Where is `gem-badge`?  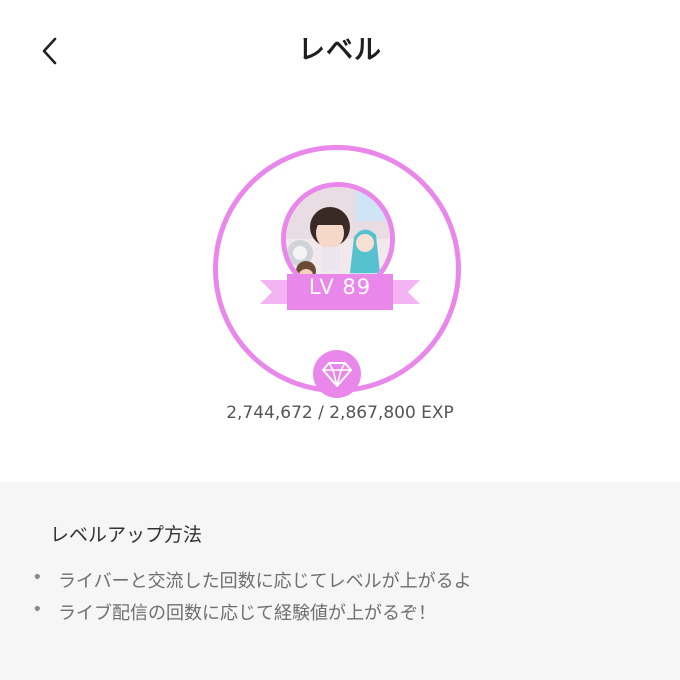 gem-badge is located at coordinates (337, 374).